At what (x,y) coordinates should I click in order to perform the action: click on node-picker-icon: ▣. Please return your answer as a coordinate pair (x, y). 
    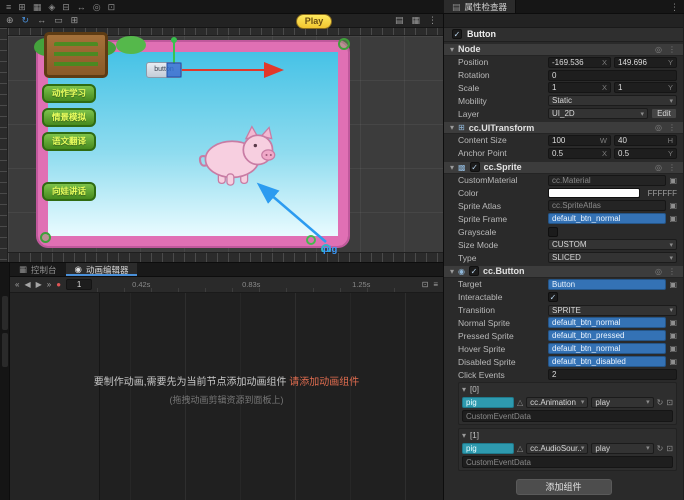
    Looking at the image, I should click on (673, 284).